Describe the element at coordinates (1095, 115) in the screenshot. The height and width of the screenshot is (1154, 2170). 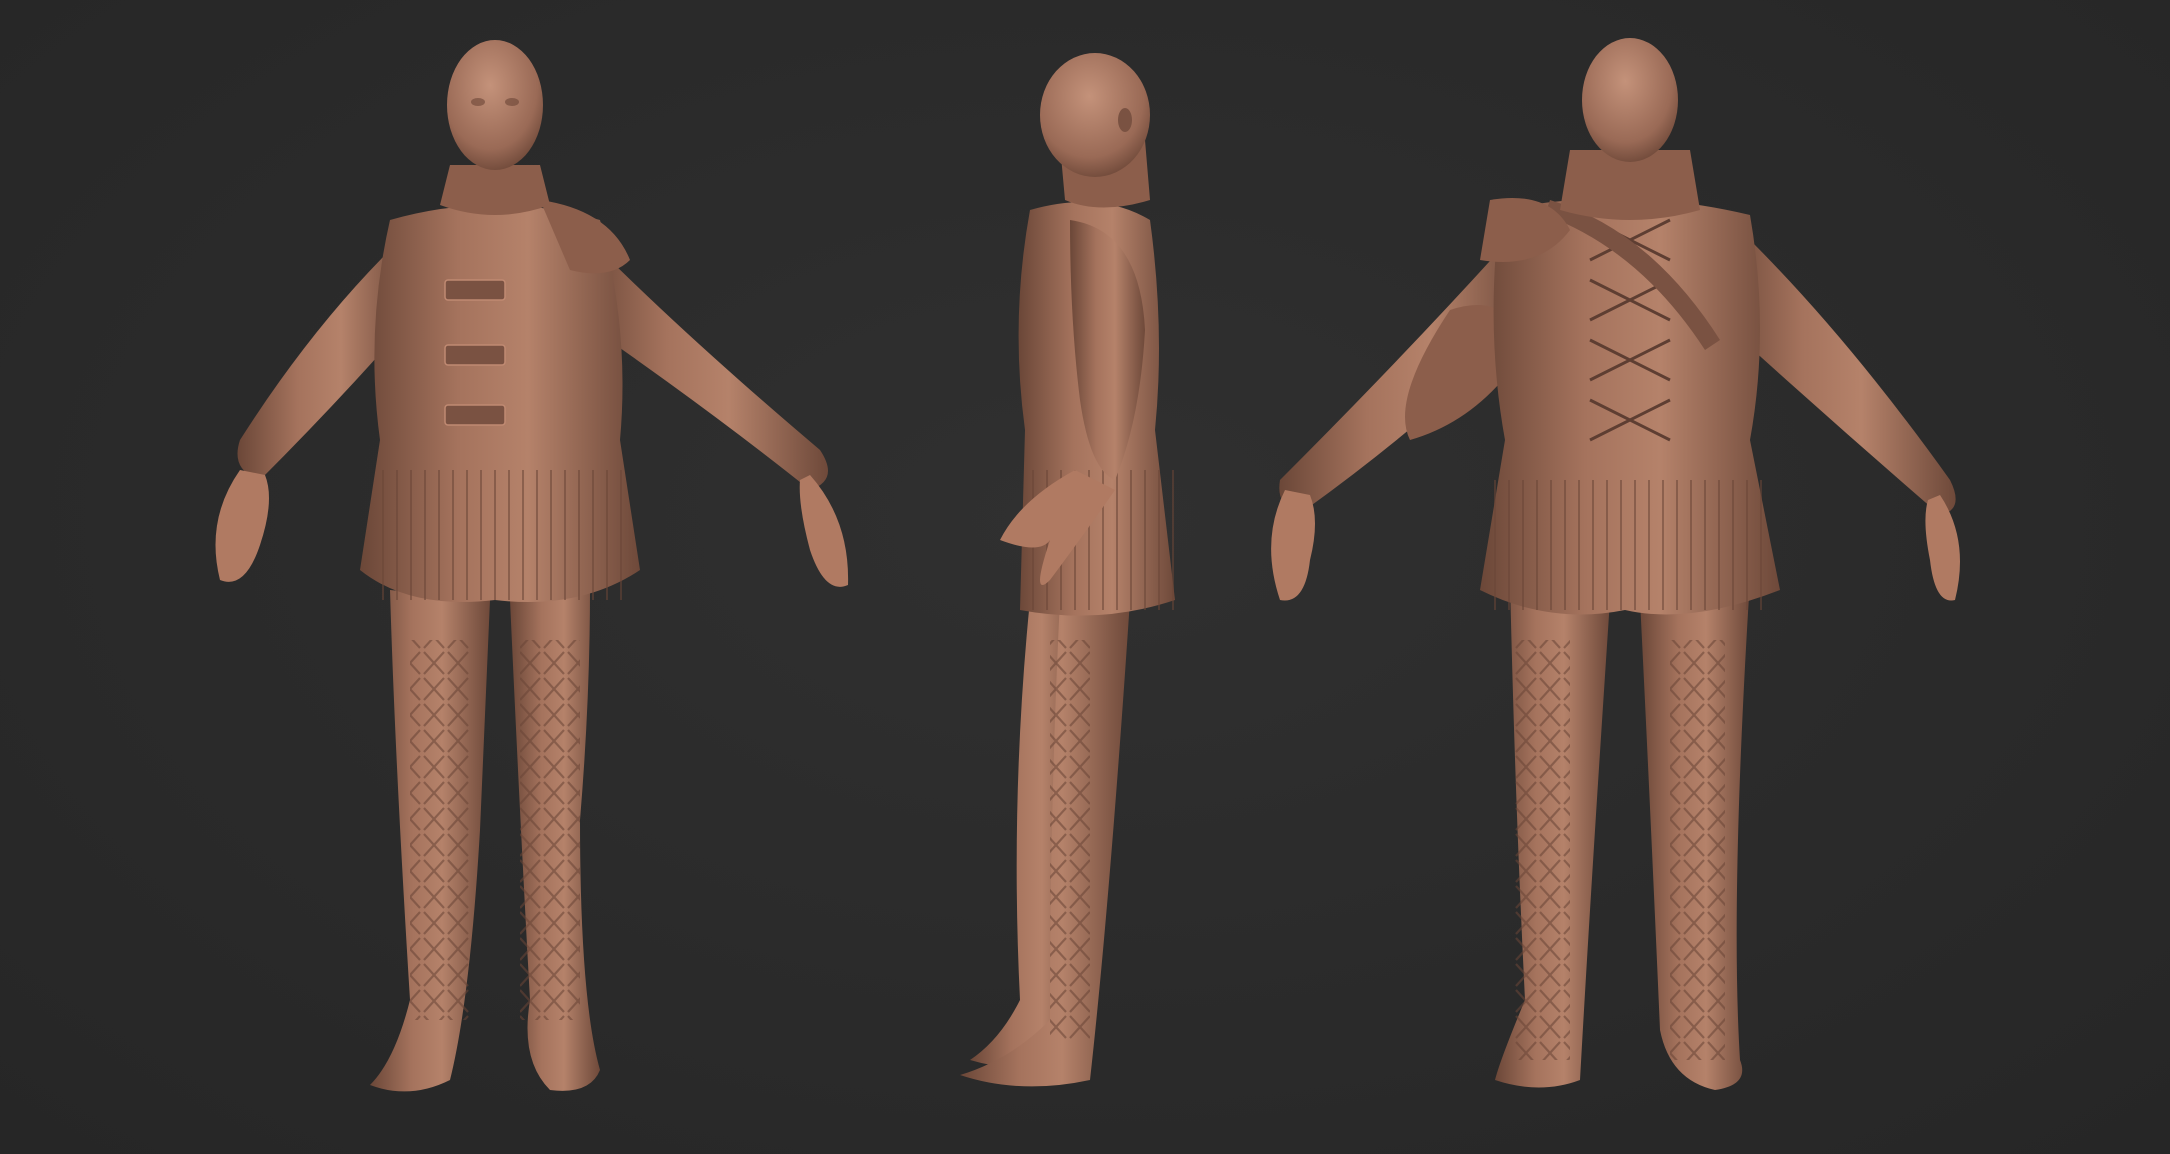
I see `side-head` at that location.